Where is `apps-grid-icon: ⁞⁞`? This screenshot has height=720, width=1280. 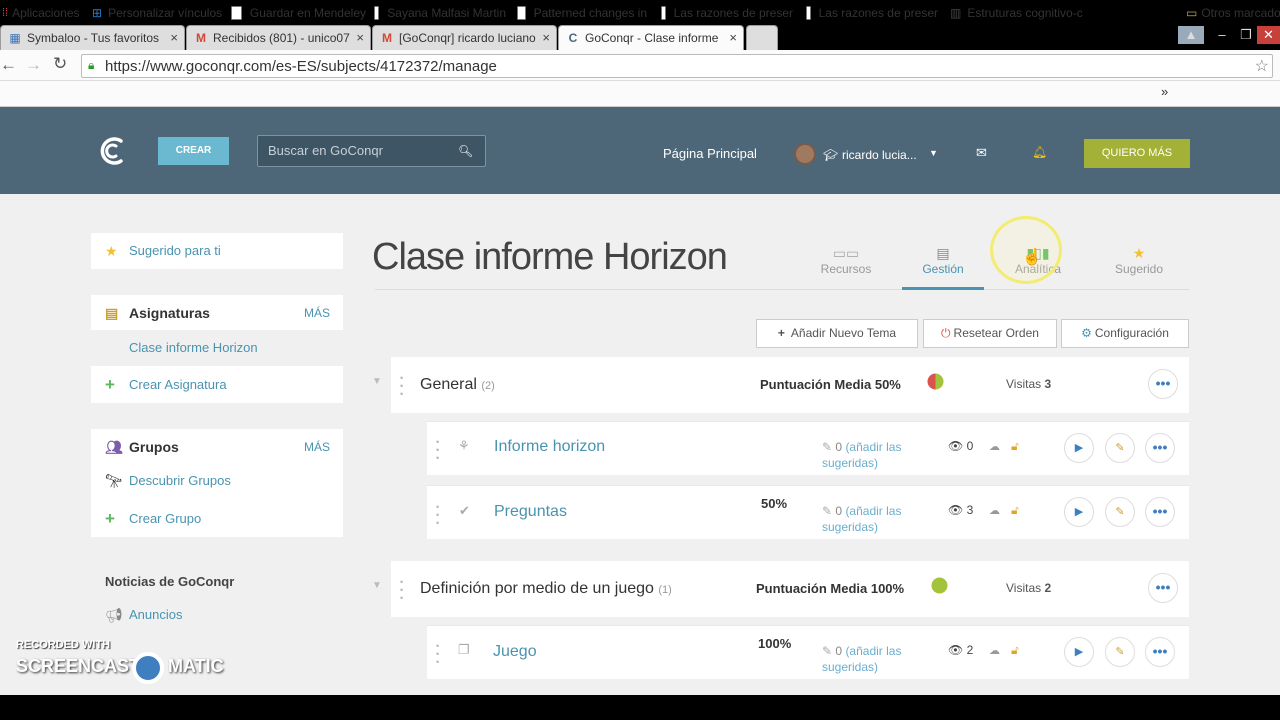 apps-grid-icon: ⁞⁞ is located at coordinates (5, 13).